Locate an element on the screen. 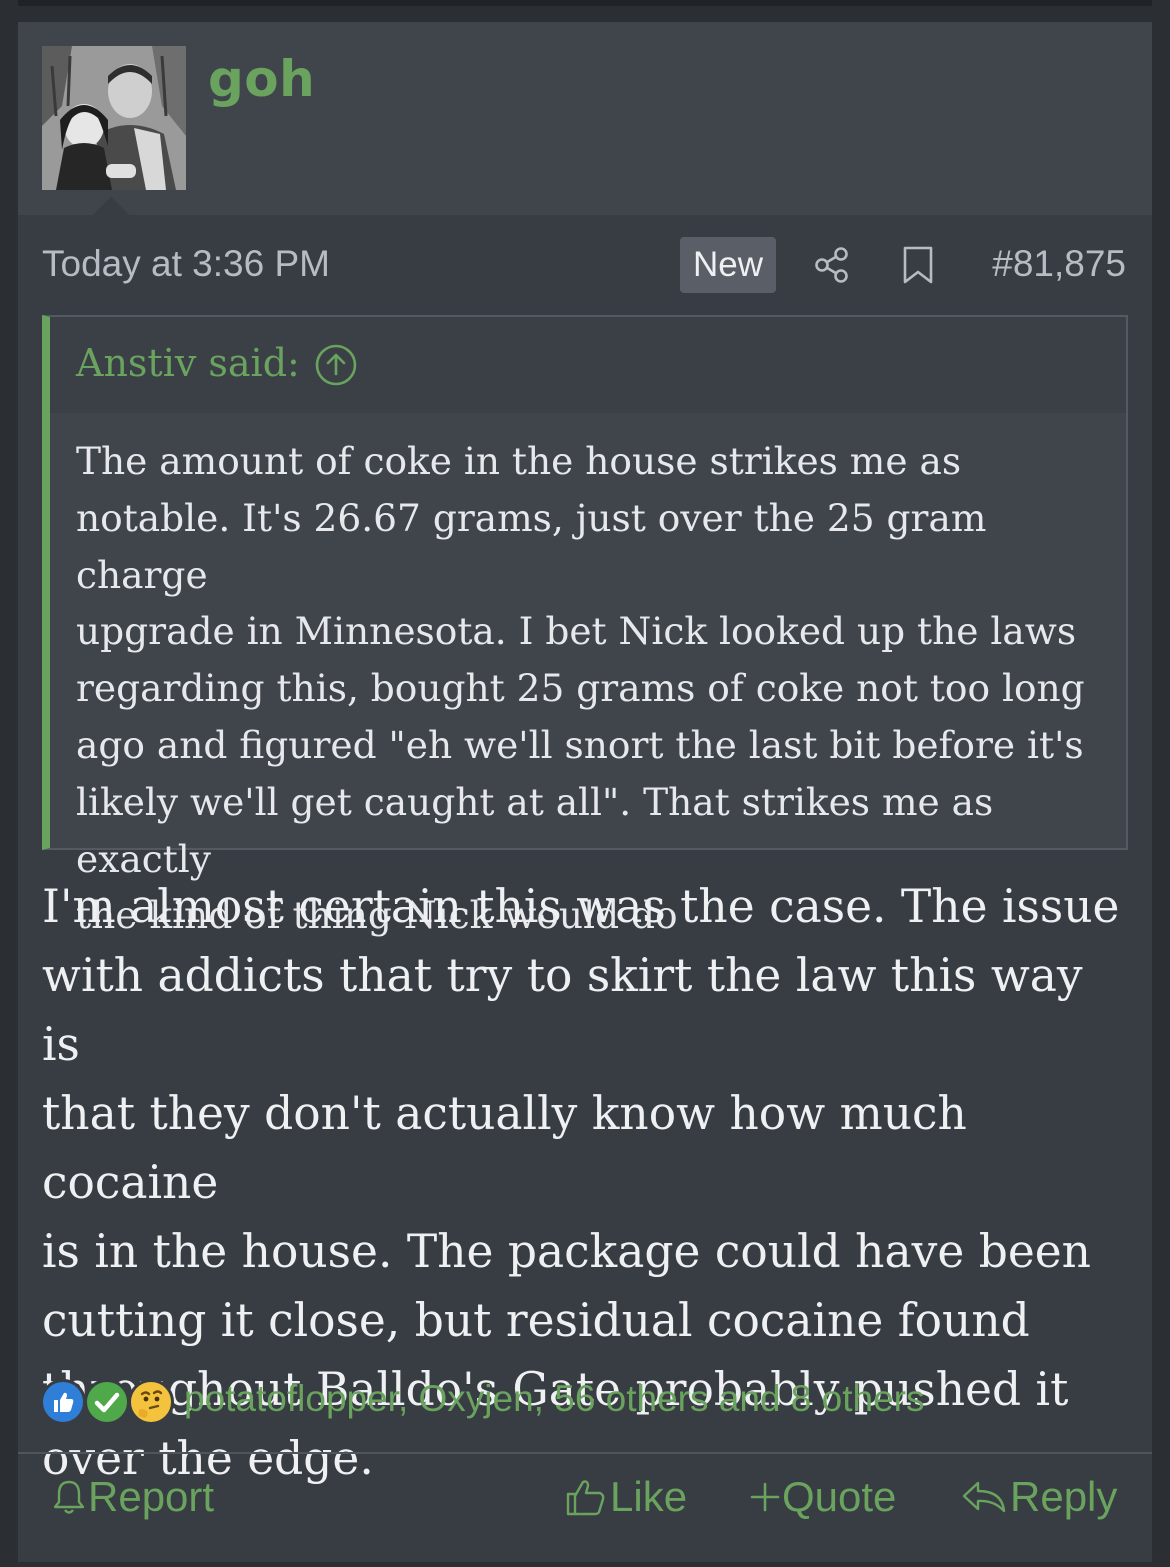 This screenshot has width=1170, height=1567. share-icon is located at coordinates (832, 267).